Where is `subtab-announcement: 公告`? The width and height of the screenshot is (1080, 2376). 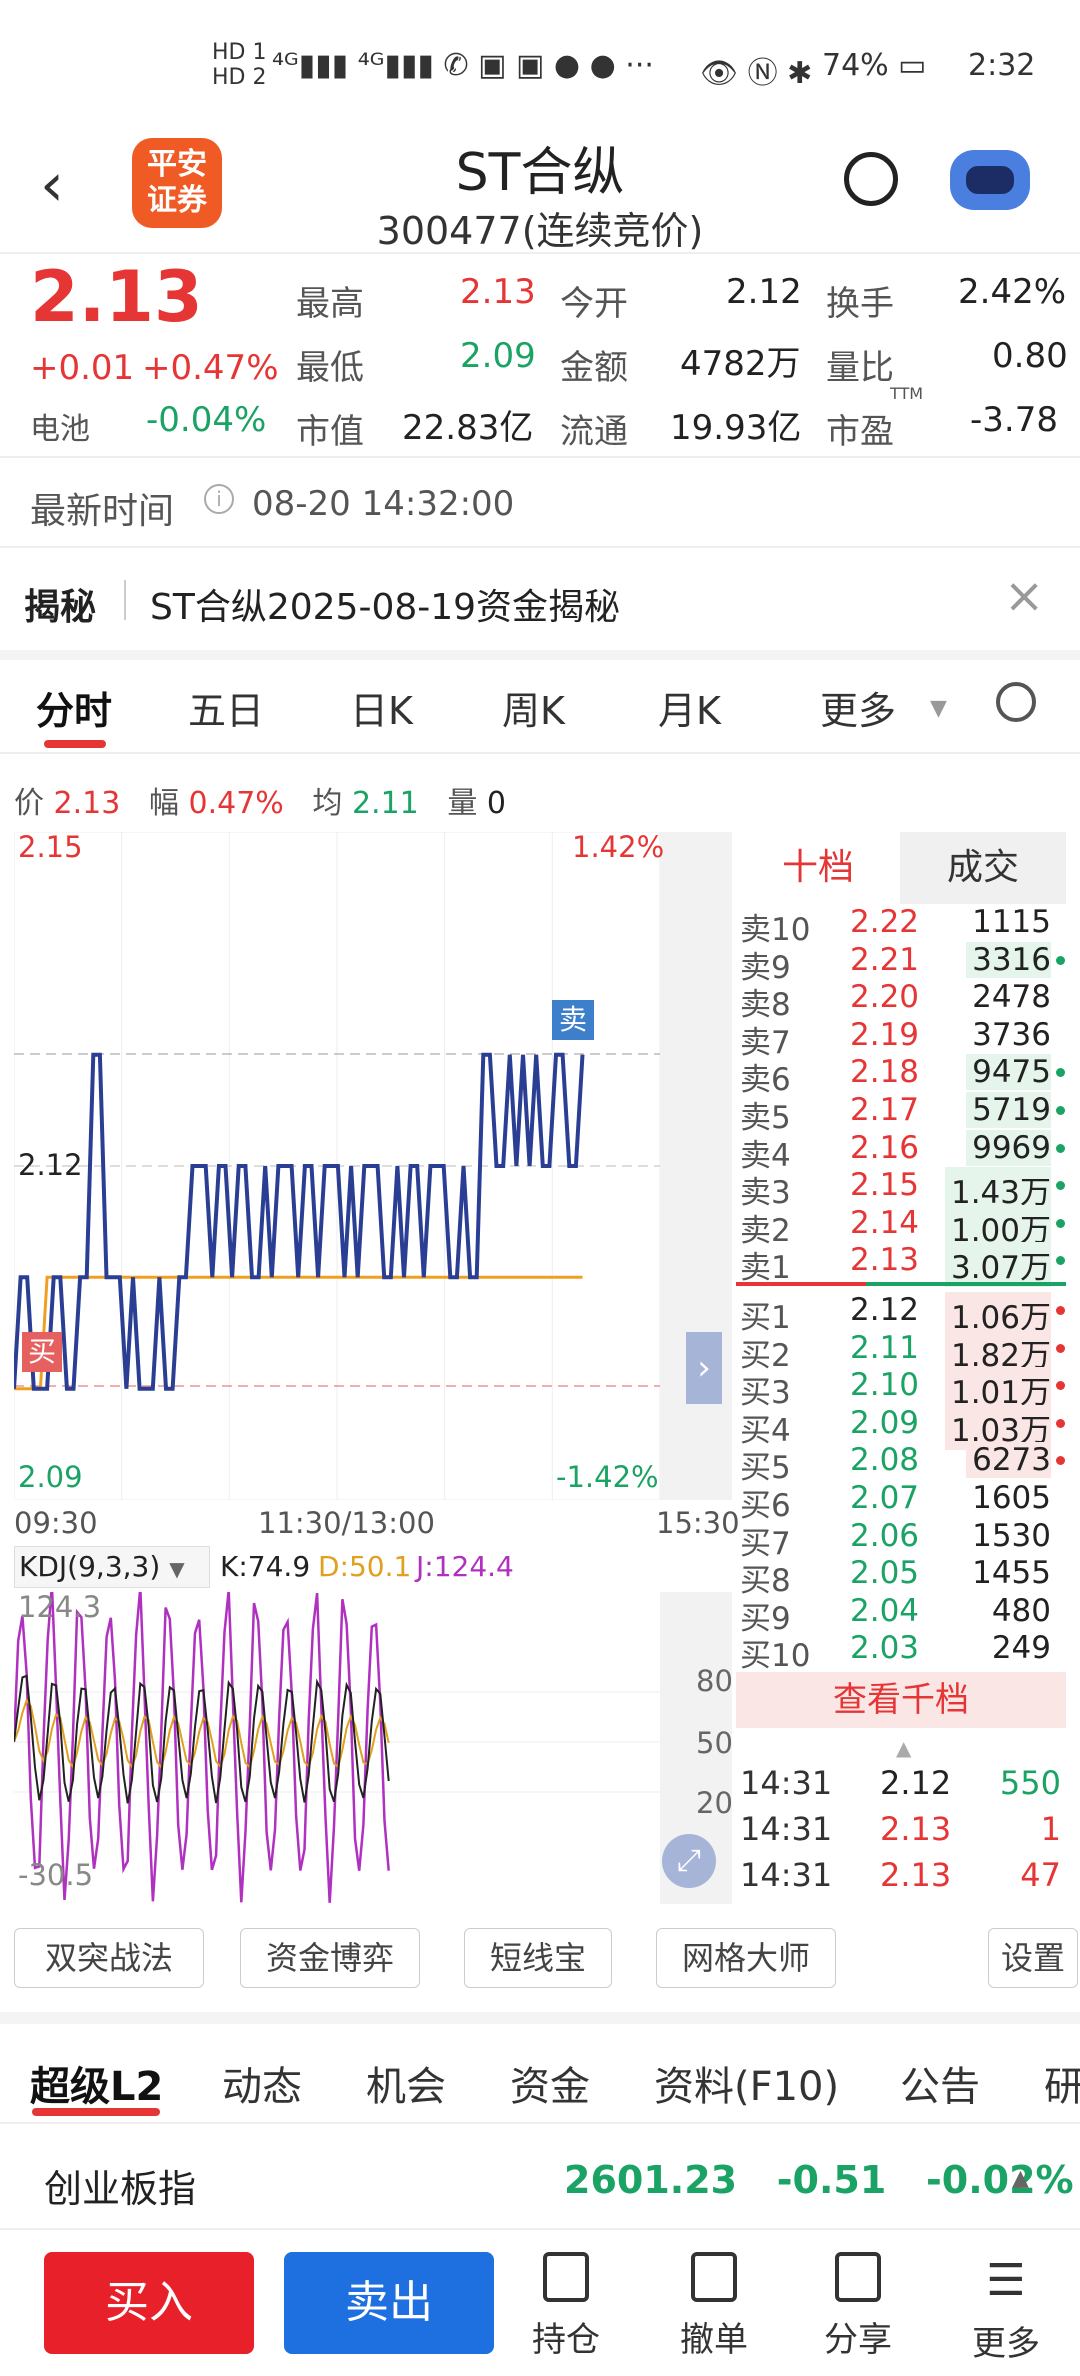
subtab-announcement: 公告 is located at coordinates (940, 2083).